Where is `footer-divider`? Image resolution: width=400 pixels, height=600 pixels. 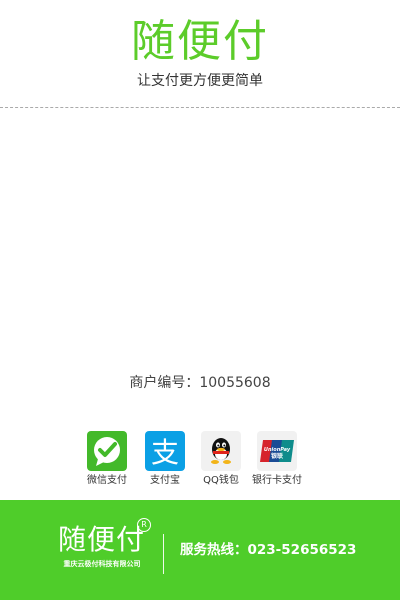
footer-divider is located at coordinates (163, 554).